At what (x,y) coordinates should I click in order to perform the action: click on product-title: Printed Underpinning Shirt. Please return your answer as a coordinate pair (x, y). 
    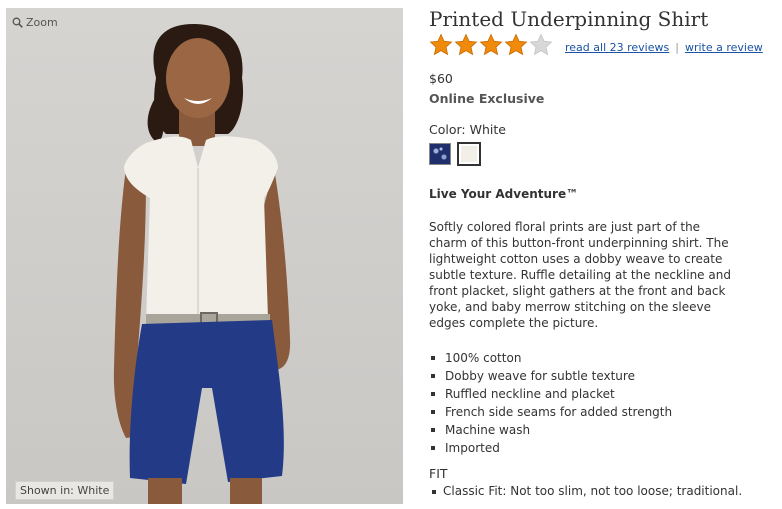
    Looking at the image, I should click on (569, 19).